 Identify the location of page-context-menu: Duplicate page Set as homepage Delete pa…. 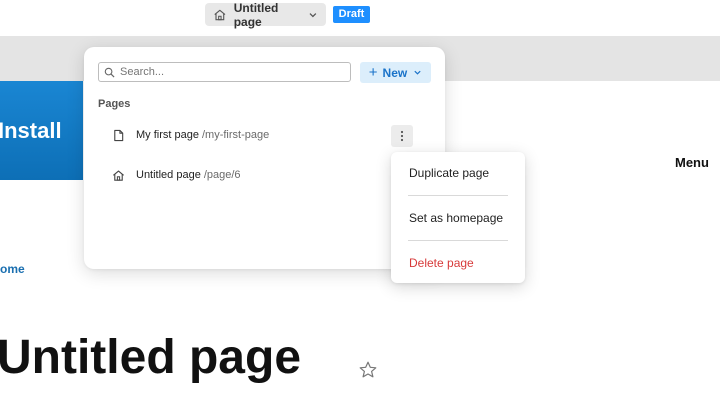
(458, 217).